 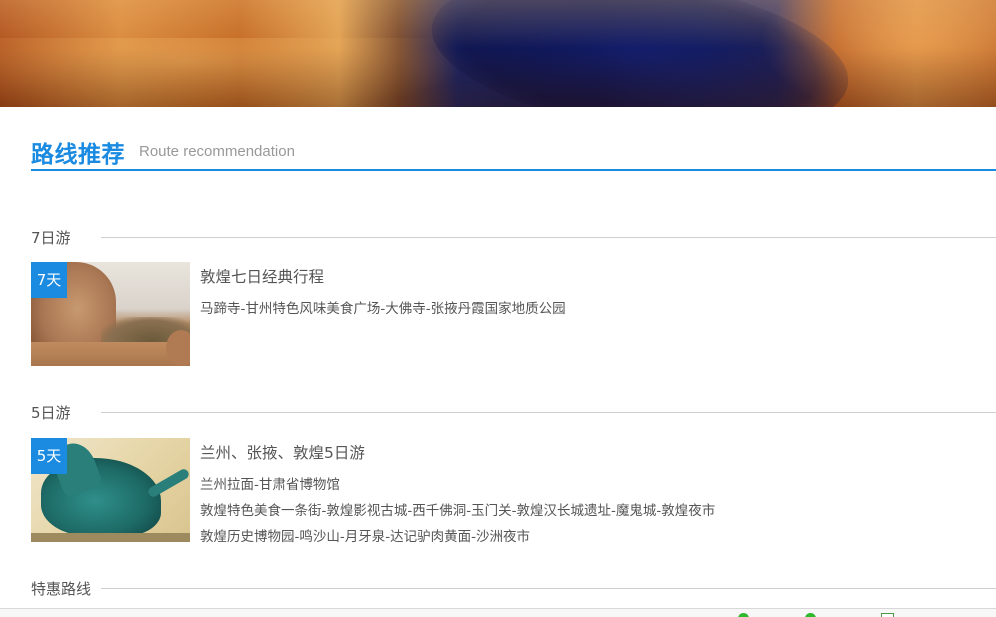 I want to click on rock-image, so click(x=178, y=348).